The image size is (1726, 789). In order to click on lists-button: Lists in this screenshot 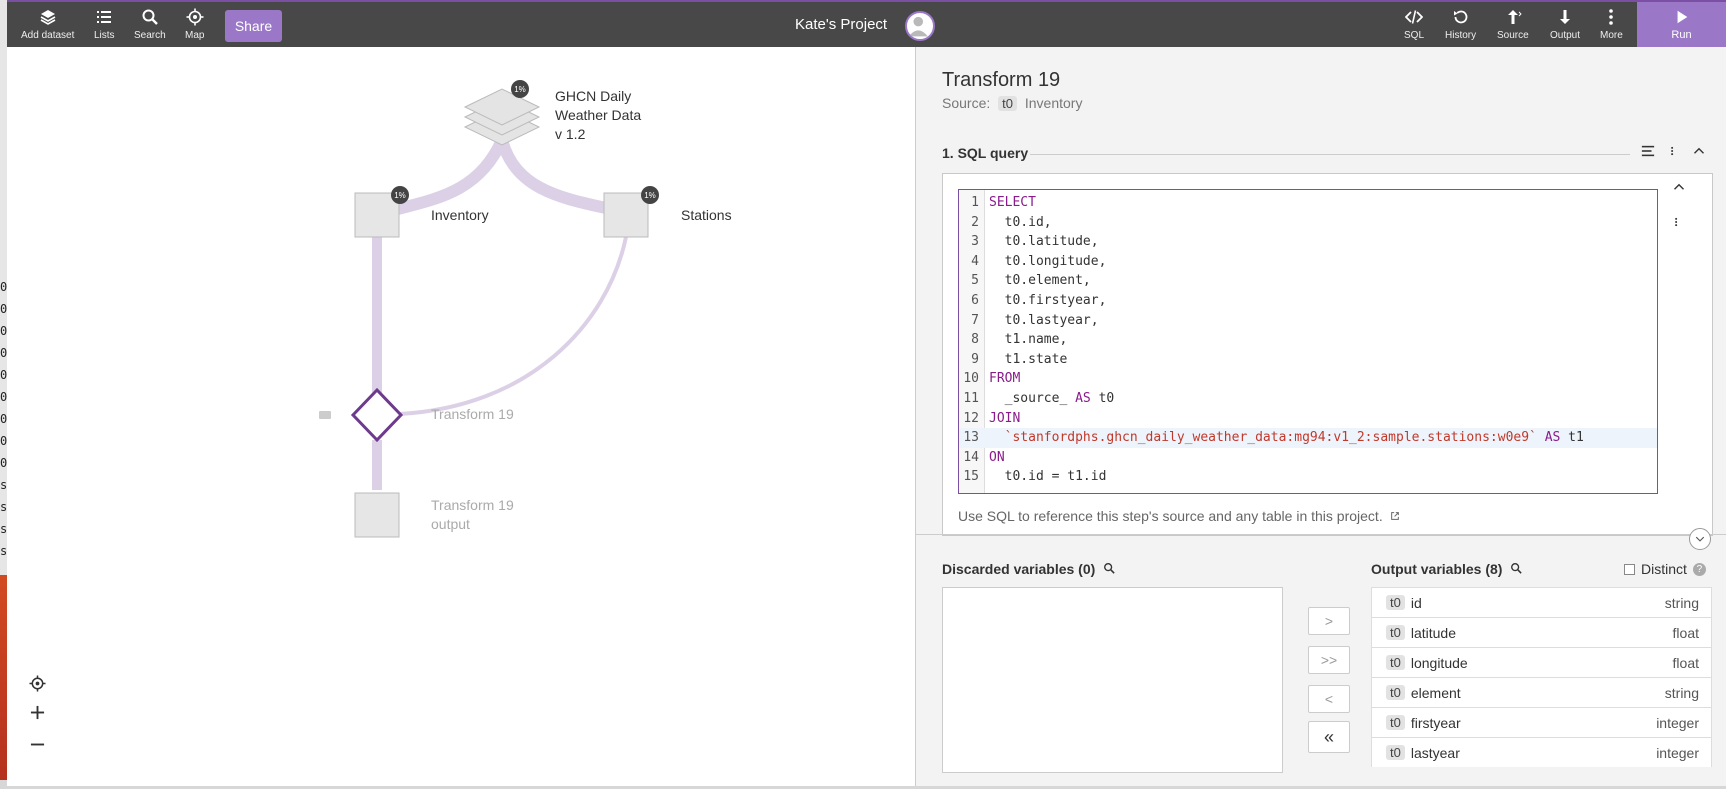, I will do `click(104, 24)`.